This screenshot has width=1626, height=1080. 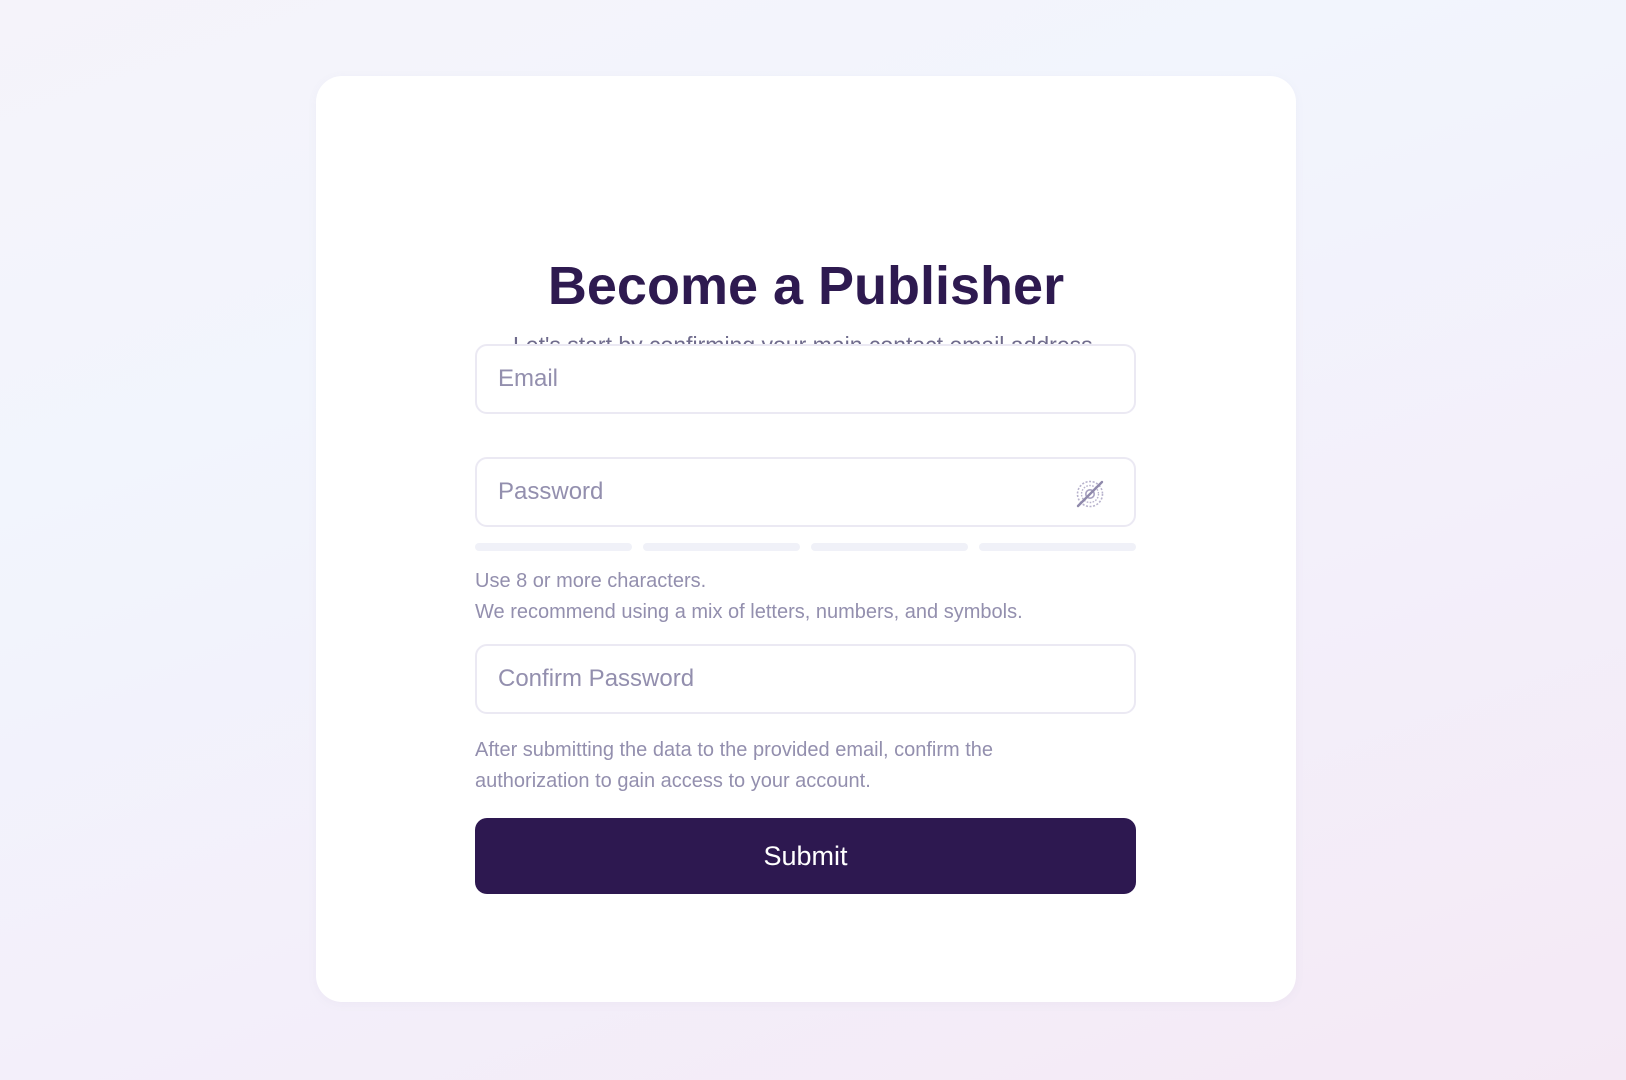 What do you see at coordinates (805, 547) in the screenshot?
I see `password-strength-meter` at bounding box center [805, 547].